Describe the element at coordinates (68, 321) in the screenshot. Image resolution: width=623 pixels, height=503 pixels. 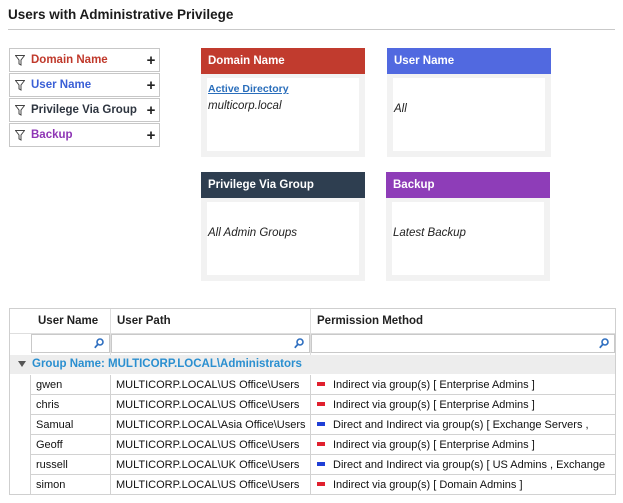
I see `column-header-user-name: User Name` at that location.